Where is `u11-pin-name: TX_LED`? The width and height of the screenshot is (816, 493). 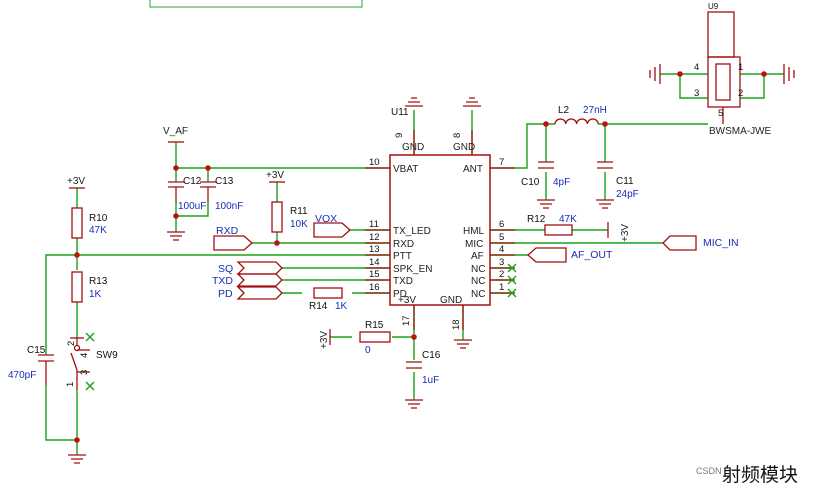
u11-pin-name: TX_LED is located at coordinates (412, 231).